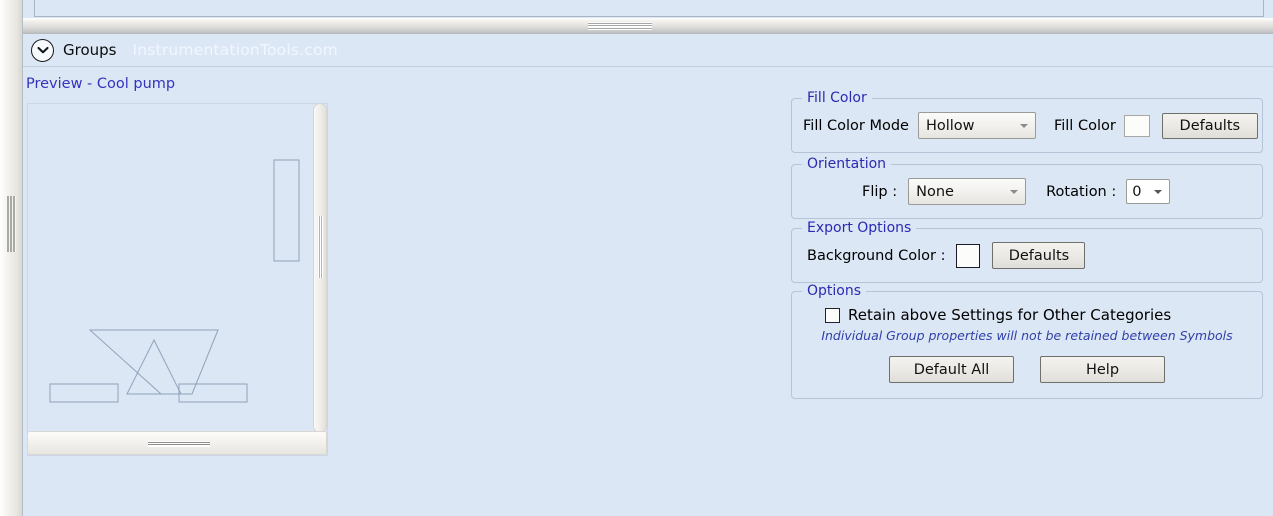 The image size is (1273, 516). Describe the element at coordinates (847, 164) in the screenshot. I see `orientation-legend: Orientation` at that location.